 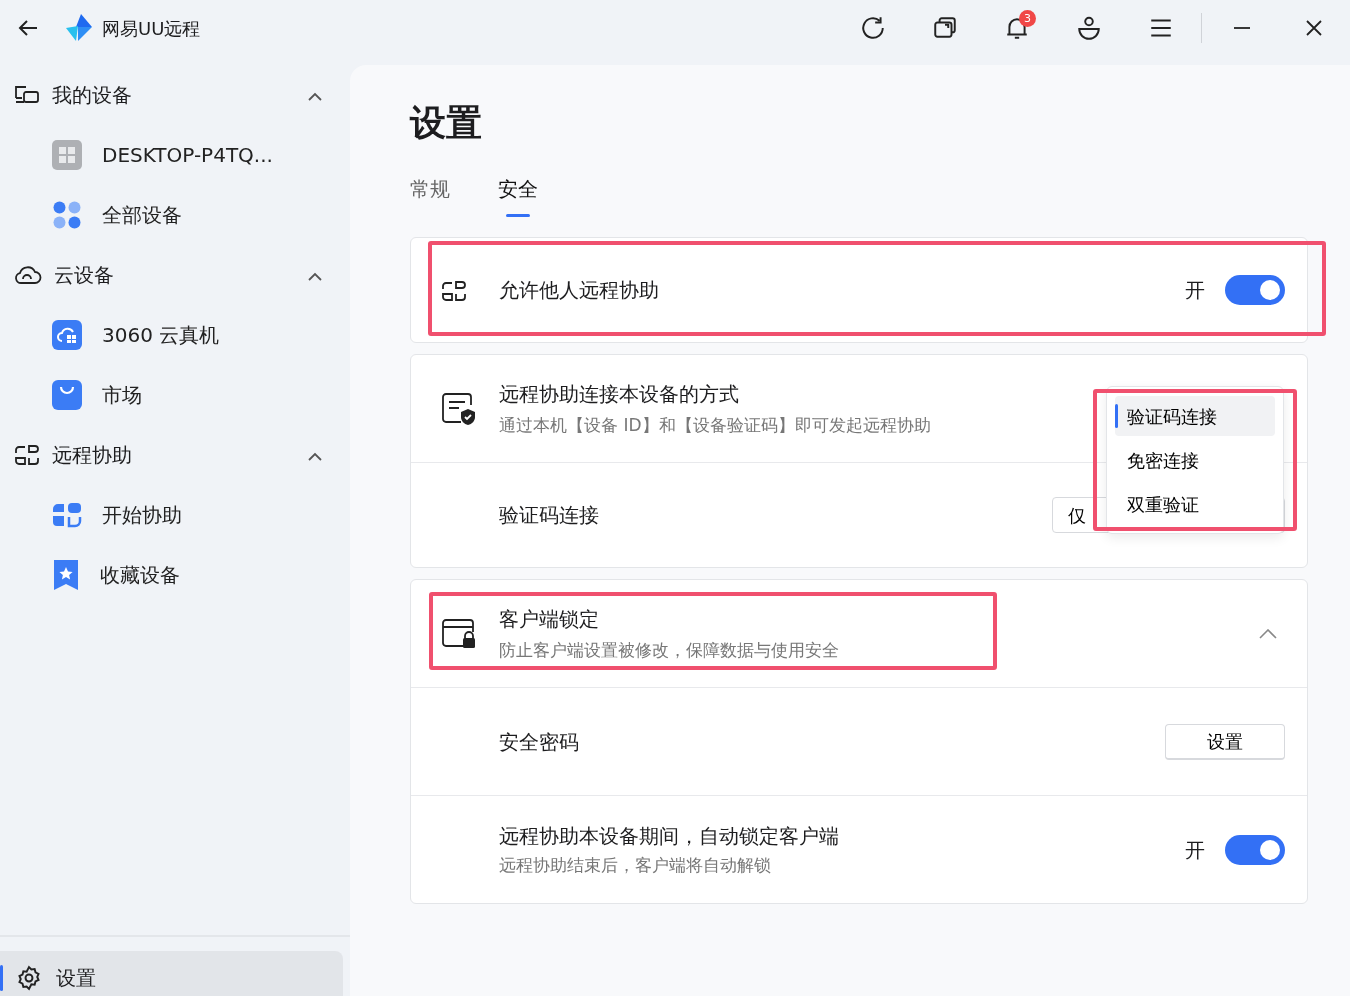 What do you see at coordinates (175, 515) in the screenshot?
I see `sidebar-item: 开始协助` at bounding box center [175, 515].